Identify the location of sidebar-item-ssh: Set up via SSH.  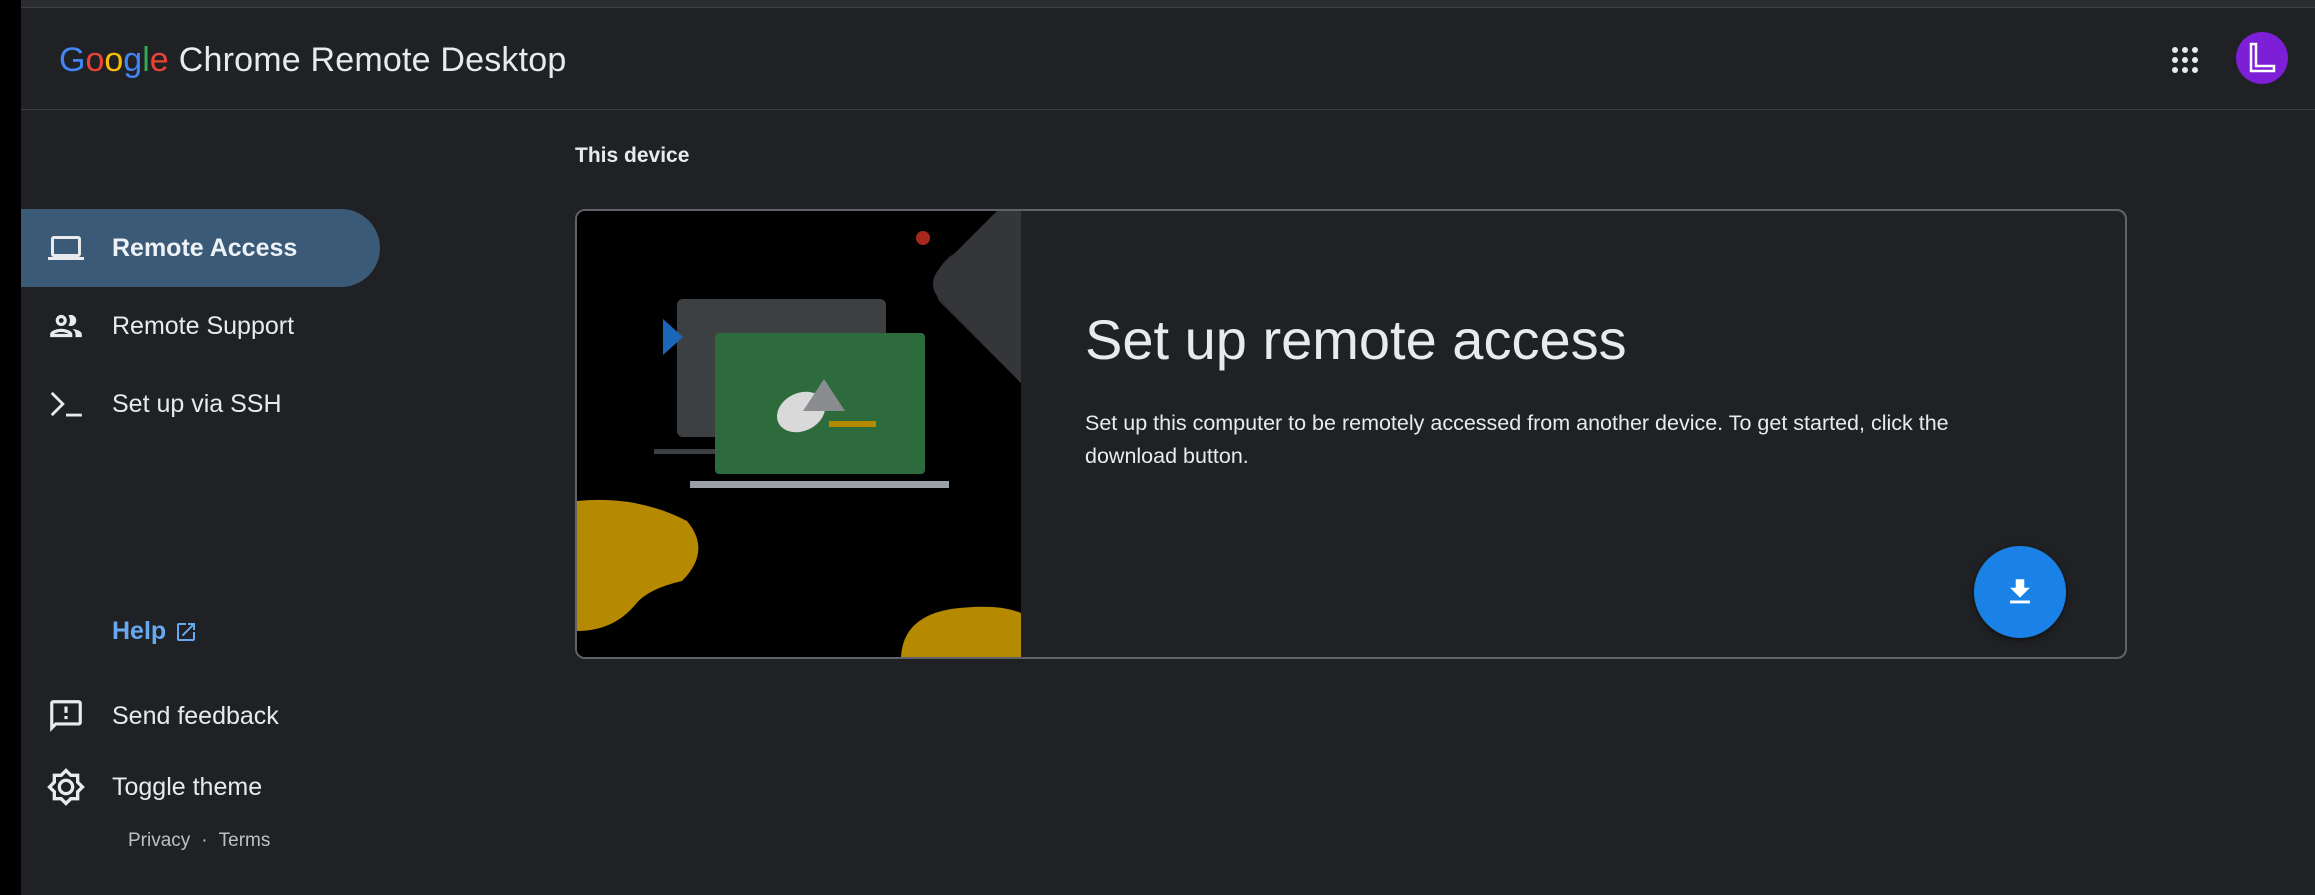
(200, 404).